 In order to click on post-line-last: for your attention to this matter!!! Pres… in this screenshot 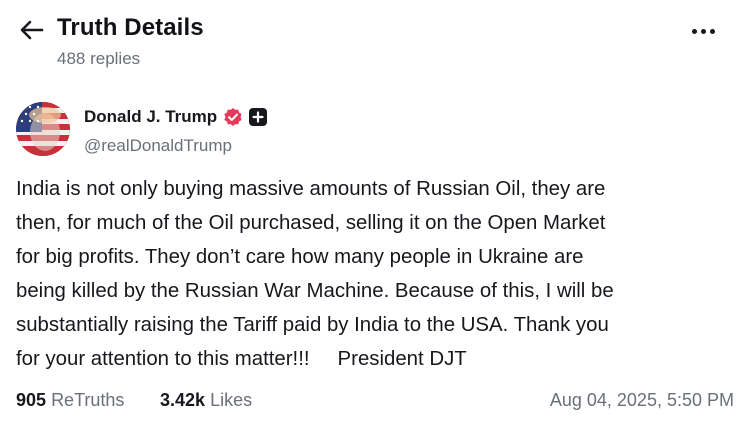, I will do `click(374, 359)`.